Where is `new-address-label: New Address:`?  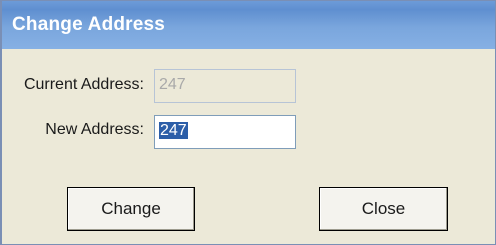 new-address-label: New Address: is located at coordinates (94, 129).